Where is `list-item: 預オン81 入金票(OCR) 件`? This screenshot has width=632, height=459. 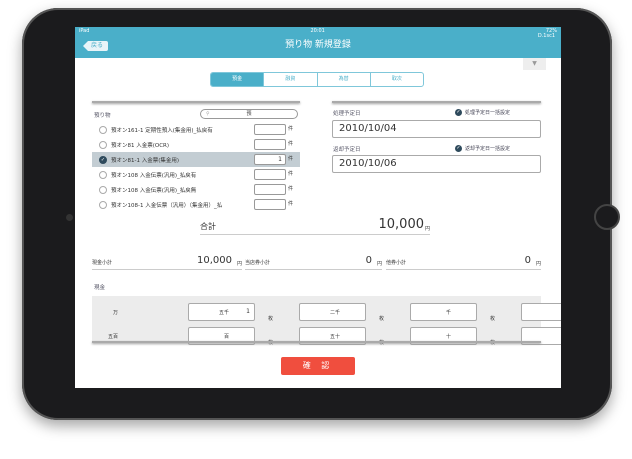
list-item: 預オン81 入金票(OCR) 件 is located at coordinates (196, 144).